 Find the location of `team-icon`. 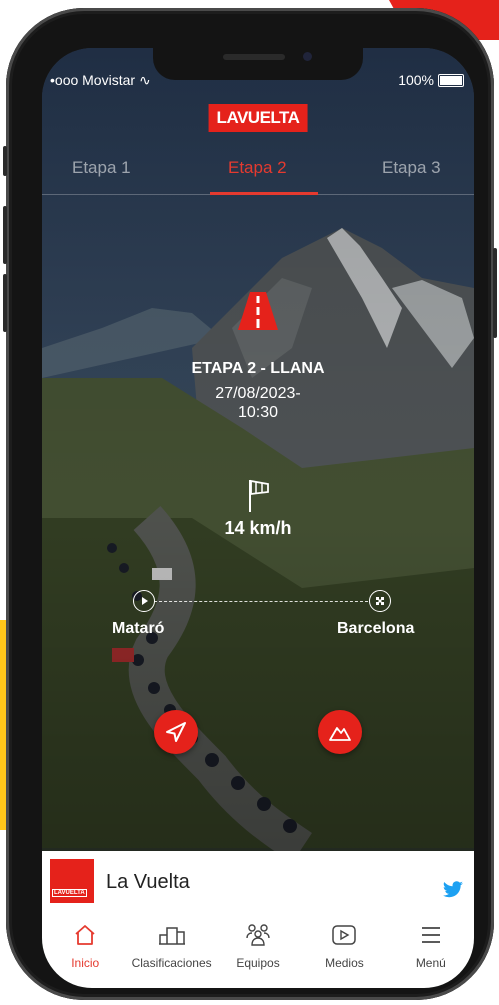

team-icon is located at coordinates (258, 935).